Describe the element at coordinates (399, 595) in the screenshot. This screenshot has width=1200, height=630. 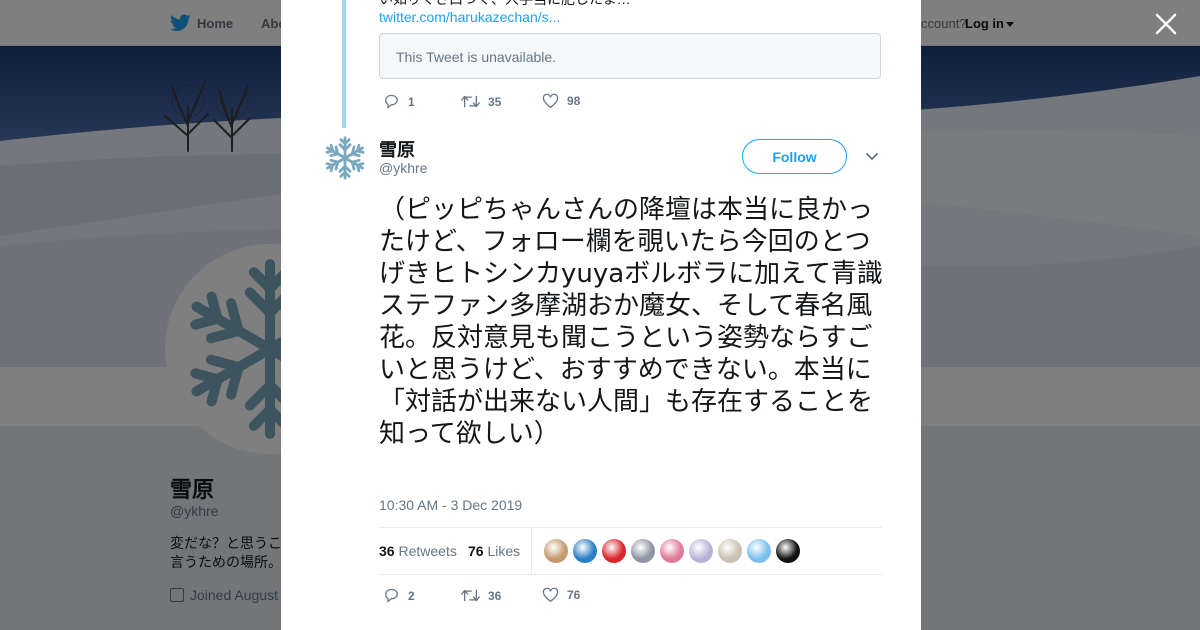
I see `reply-button: 2` at that location.